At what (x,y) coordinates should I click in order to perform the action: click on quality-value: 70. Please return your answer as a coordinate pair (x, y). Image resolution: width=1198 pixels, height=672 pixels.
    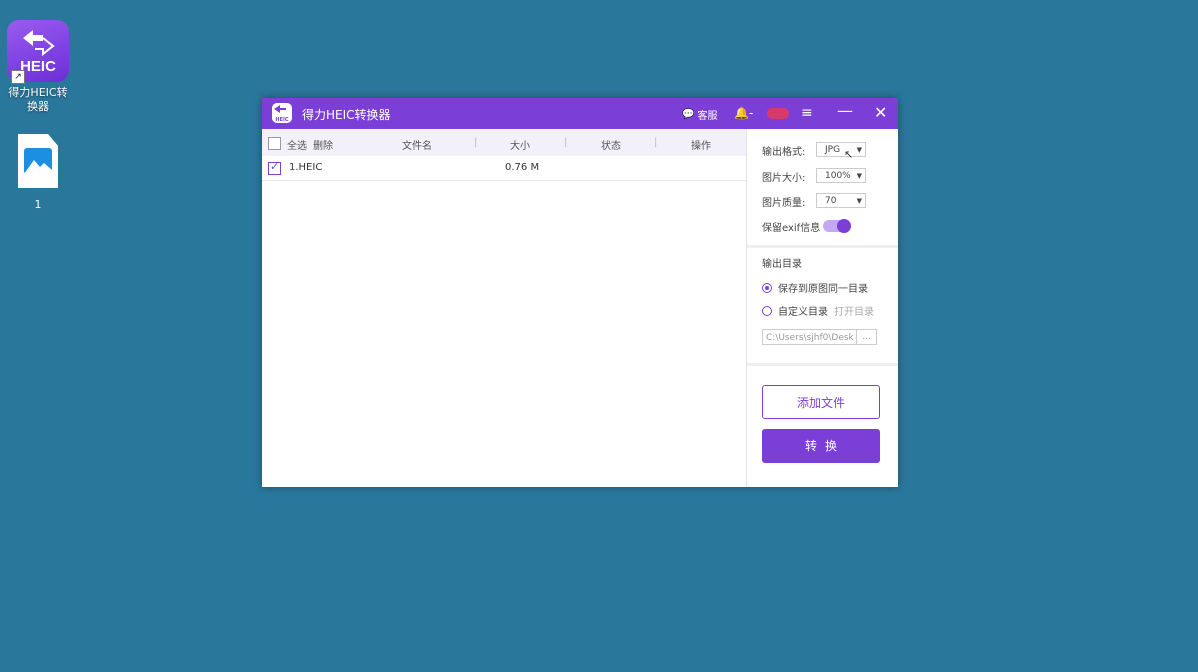
    Looking at the image, I should click on (831, 201).